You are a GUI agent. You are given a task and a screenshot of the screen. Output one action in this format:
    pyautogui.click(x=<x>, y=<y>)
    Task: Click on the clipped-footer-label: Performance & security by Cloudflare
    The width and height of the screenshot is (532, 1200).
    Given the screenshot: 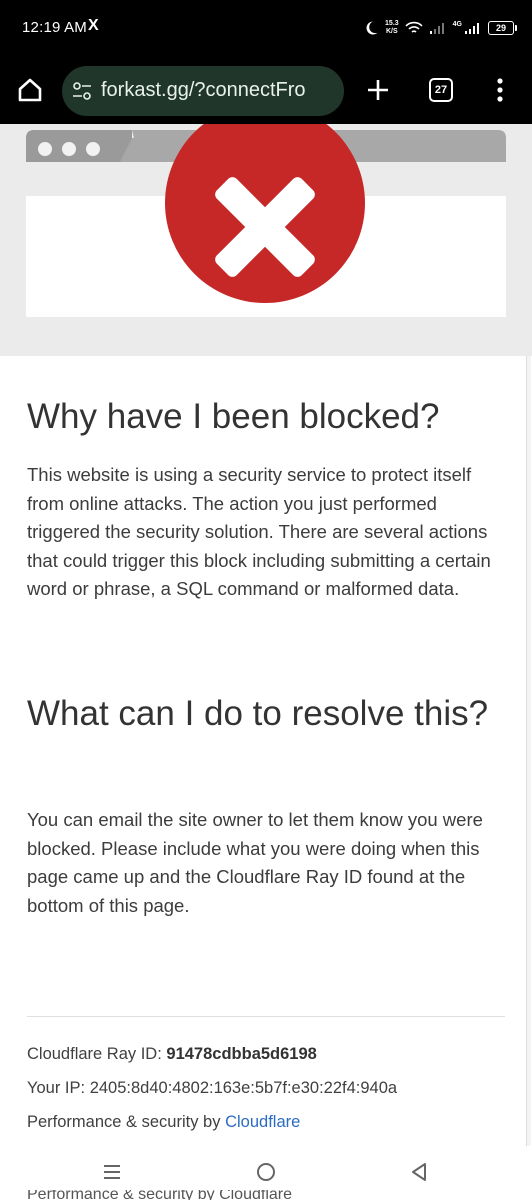 What is the action you would take?
    pyautogui.click(x=159, y=1195)
    